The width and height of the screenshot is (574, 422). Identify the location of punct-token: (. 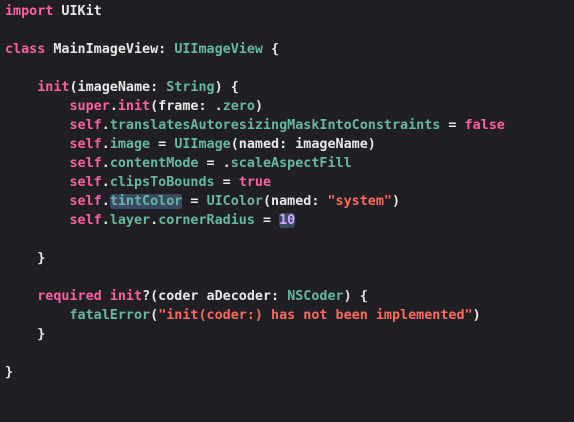
(154, 315).